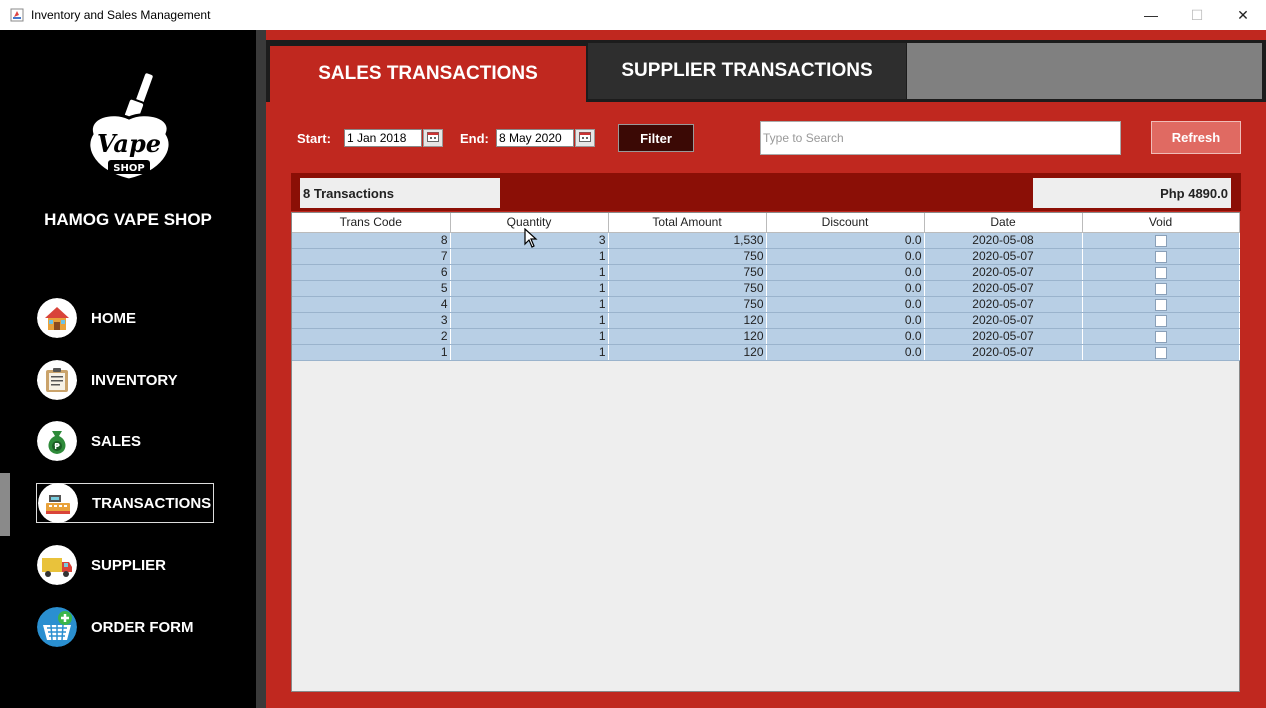 Image resolution: width=1266 pixels, height=708 pixels. I want to click on active-indicator, so click(5, 504).